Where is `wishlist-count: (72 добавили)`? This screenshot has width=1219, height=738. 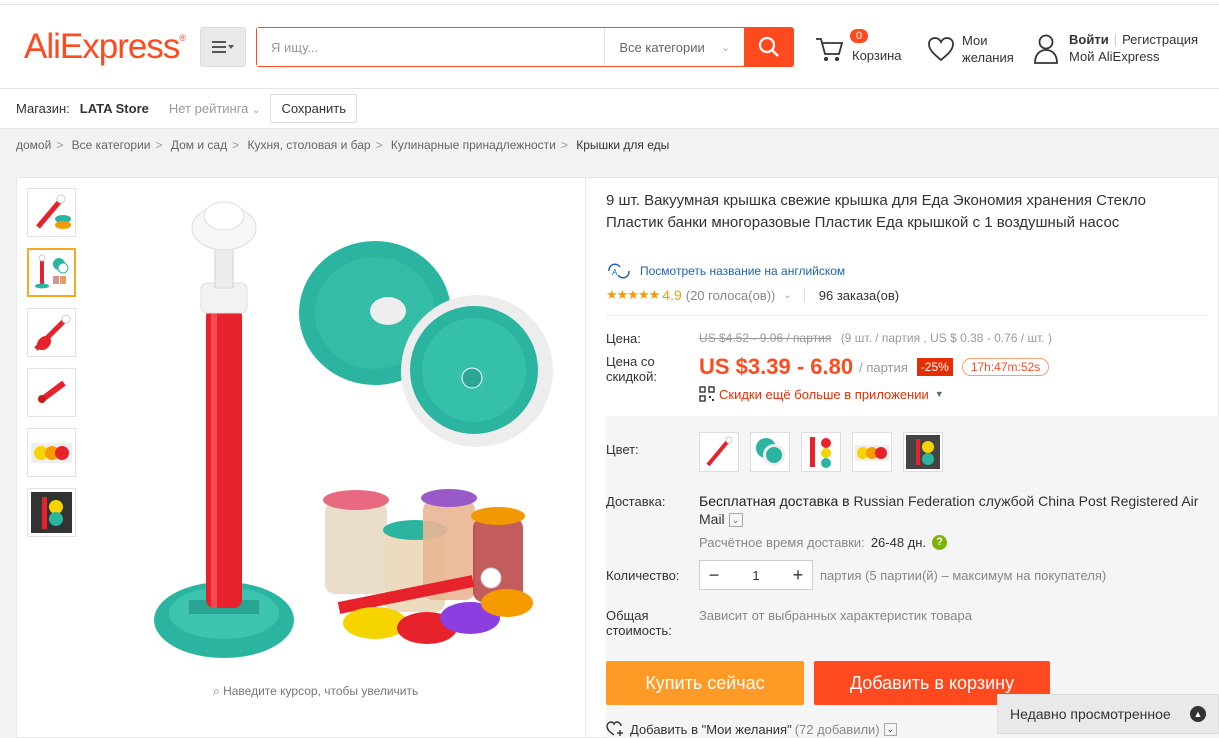
wishlist-count: (72 добавили) is located at coordinates (837, 729).